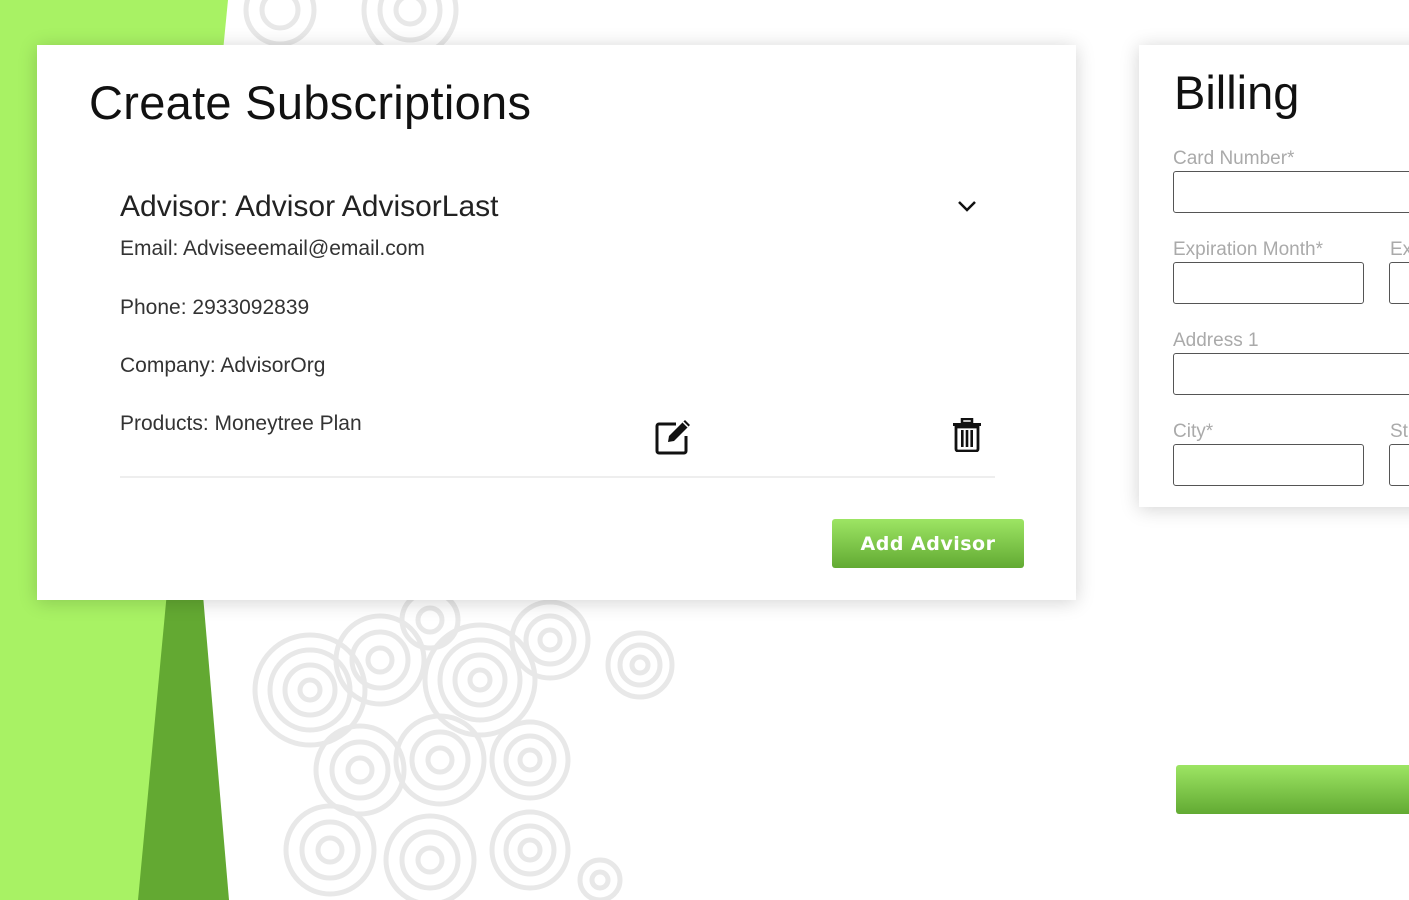  Describe the element at coordinates (310, 102) in the screenshot. I see `page-title: Create Subscriptions` at that location.